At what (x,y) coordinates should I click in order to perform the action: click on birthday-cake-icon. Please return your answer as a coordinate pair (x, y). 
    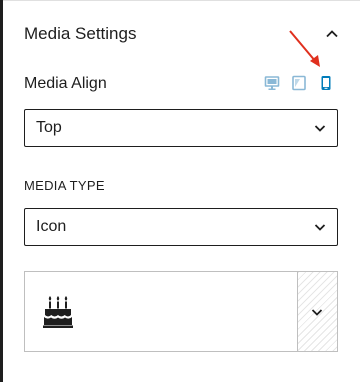
    Looking at the image, I should click on (58, 312).